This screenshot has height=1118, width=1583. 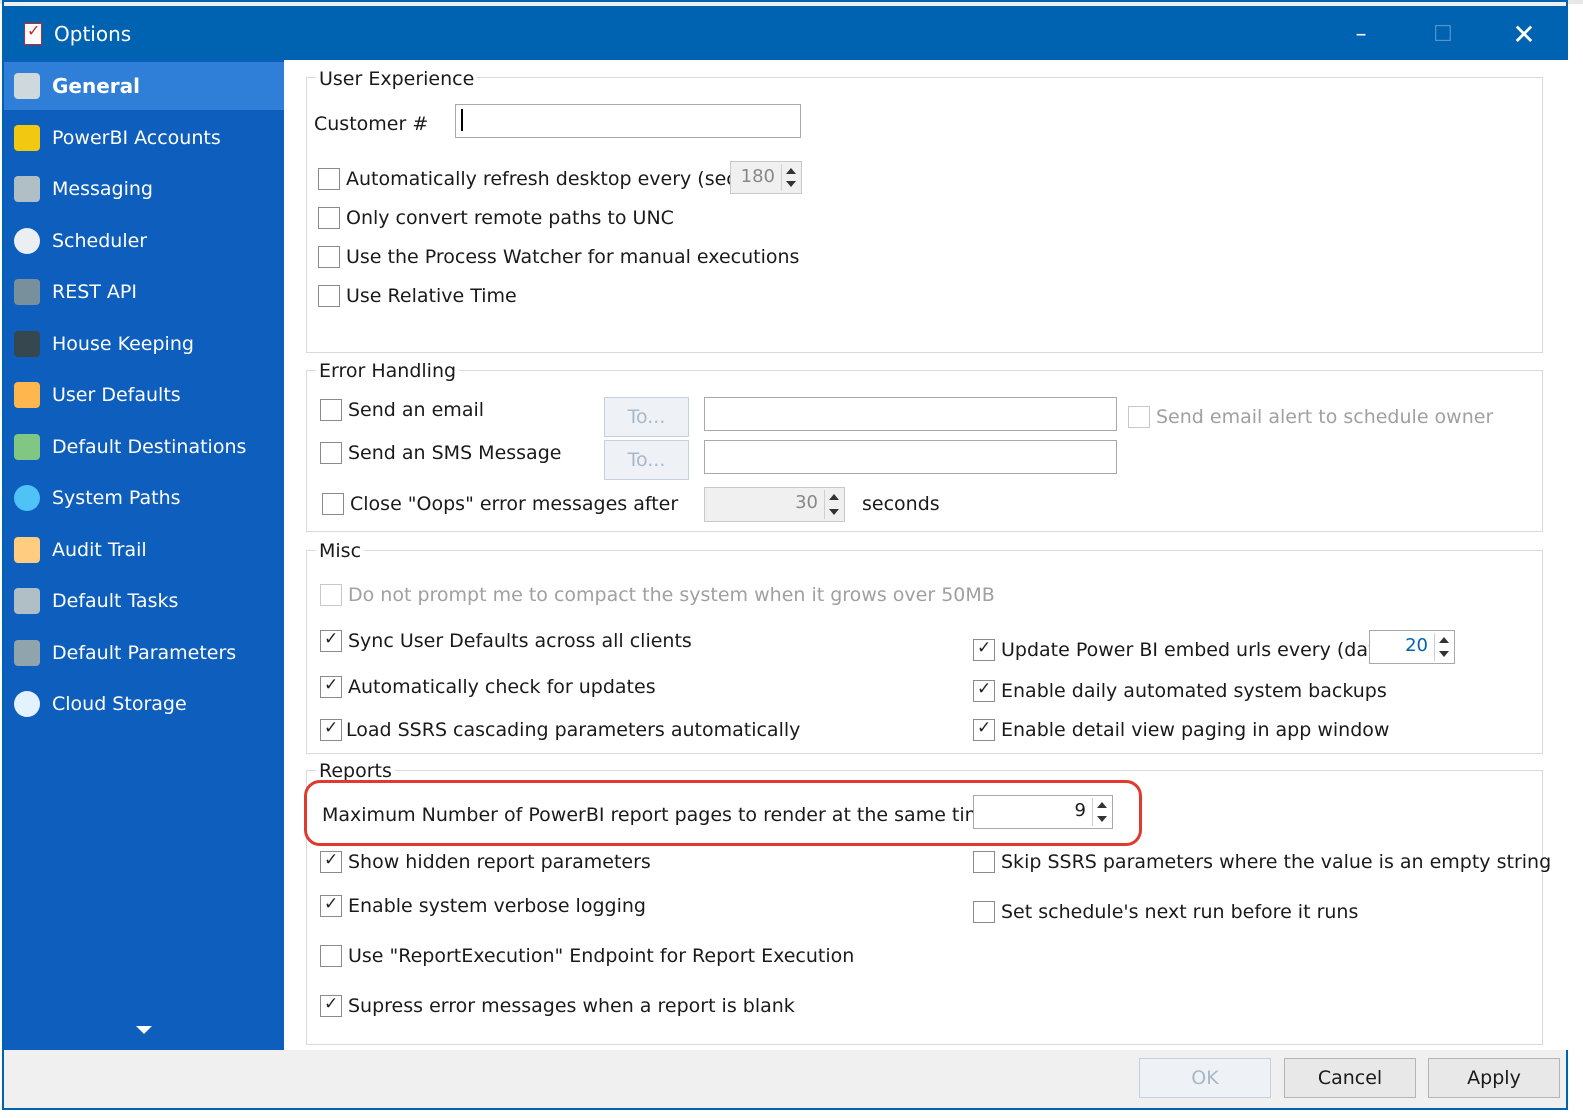 I want to click on sidebar-item-messaging: Messaging, so click(x=144, y=189).